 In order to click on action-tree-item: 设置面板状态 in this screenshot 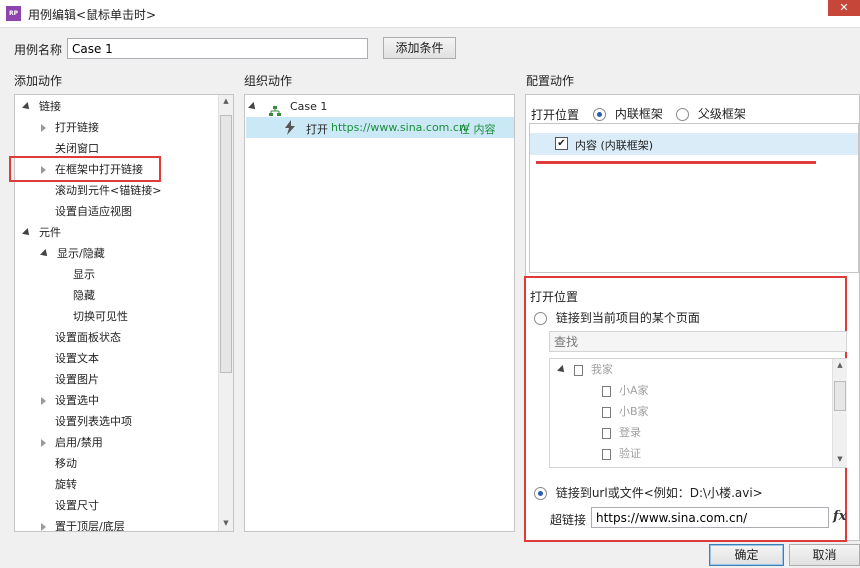, I will do `click(81, 337)`.